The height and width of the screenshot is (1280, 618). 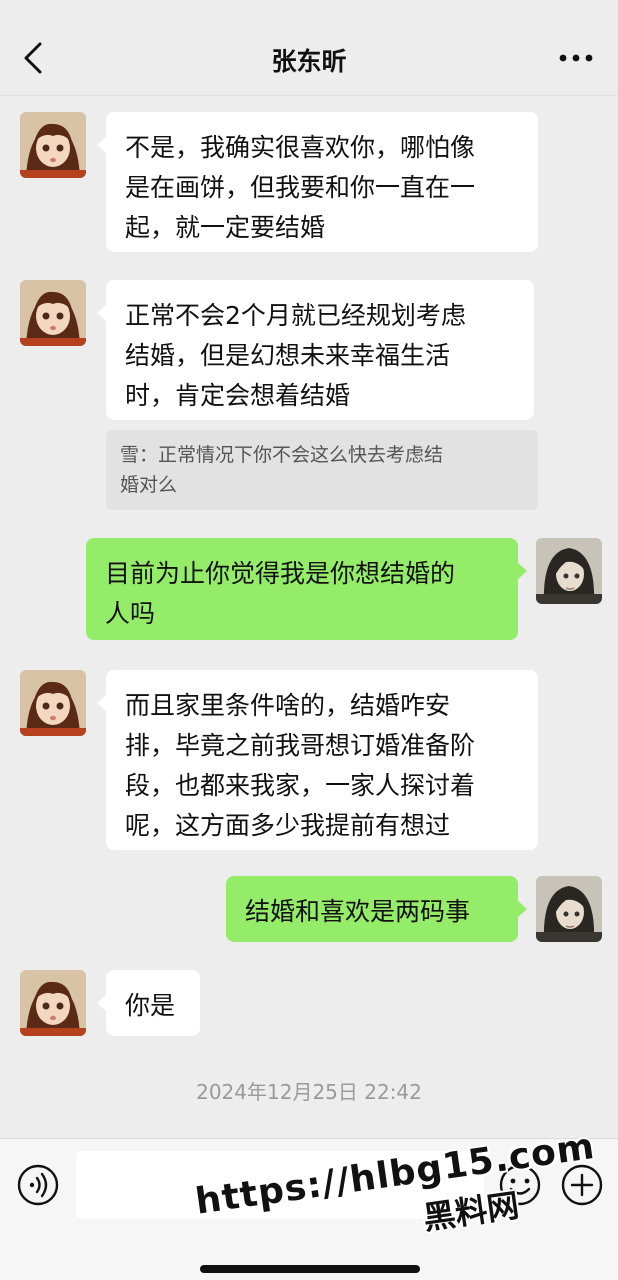 I want to click on message-line: 排，毕竟之前我哥想订婚准备阶, so click(x=300, y=745).